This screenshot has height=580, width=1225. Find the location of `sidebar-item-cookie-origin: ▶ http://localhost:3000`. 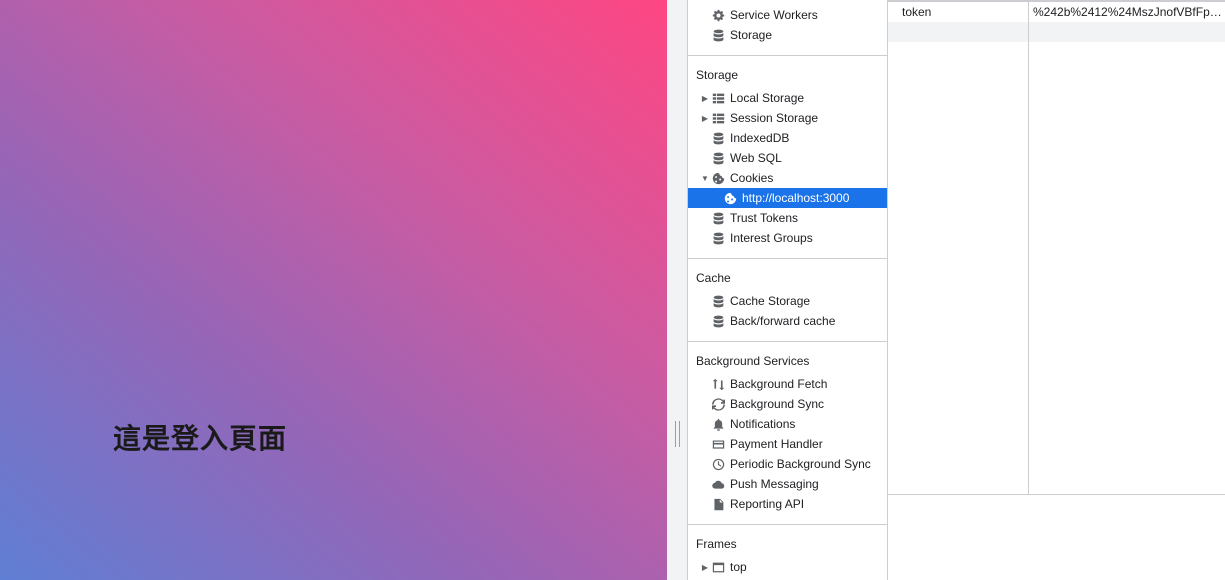

sidebar-item-cookie-origin: ▶ http://localhost:3000 is located at coordinates (787, 198).